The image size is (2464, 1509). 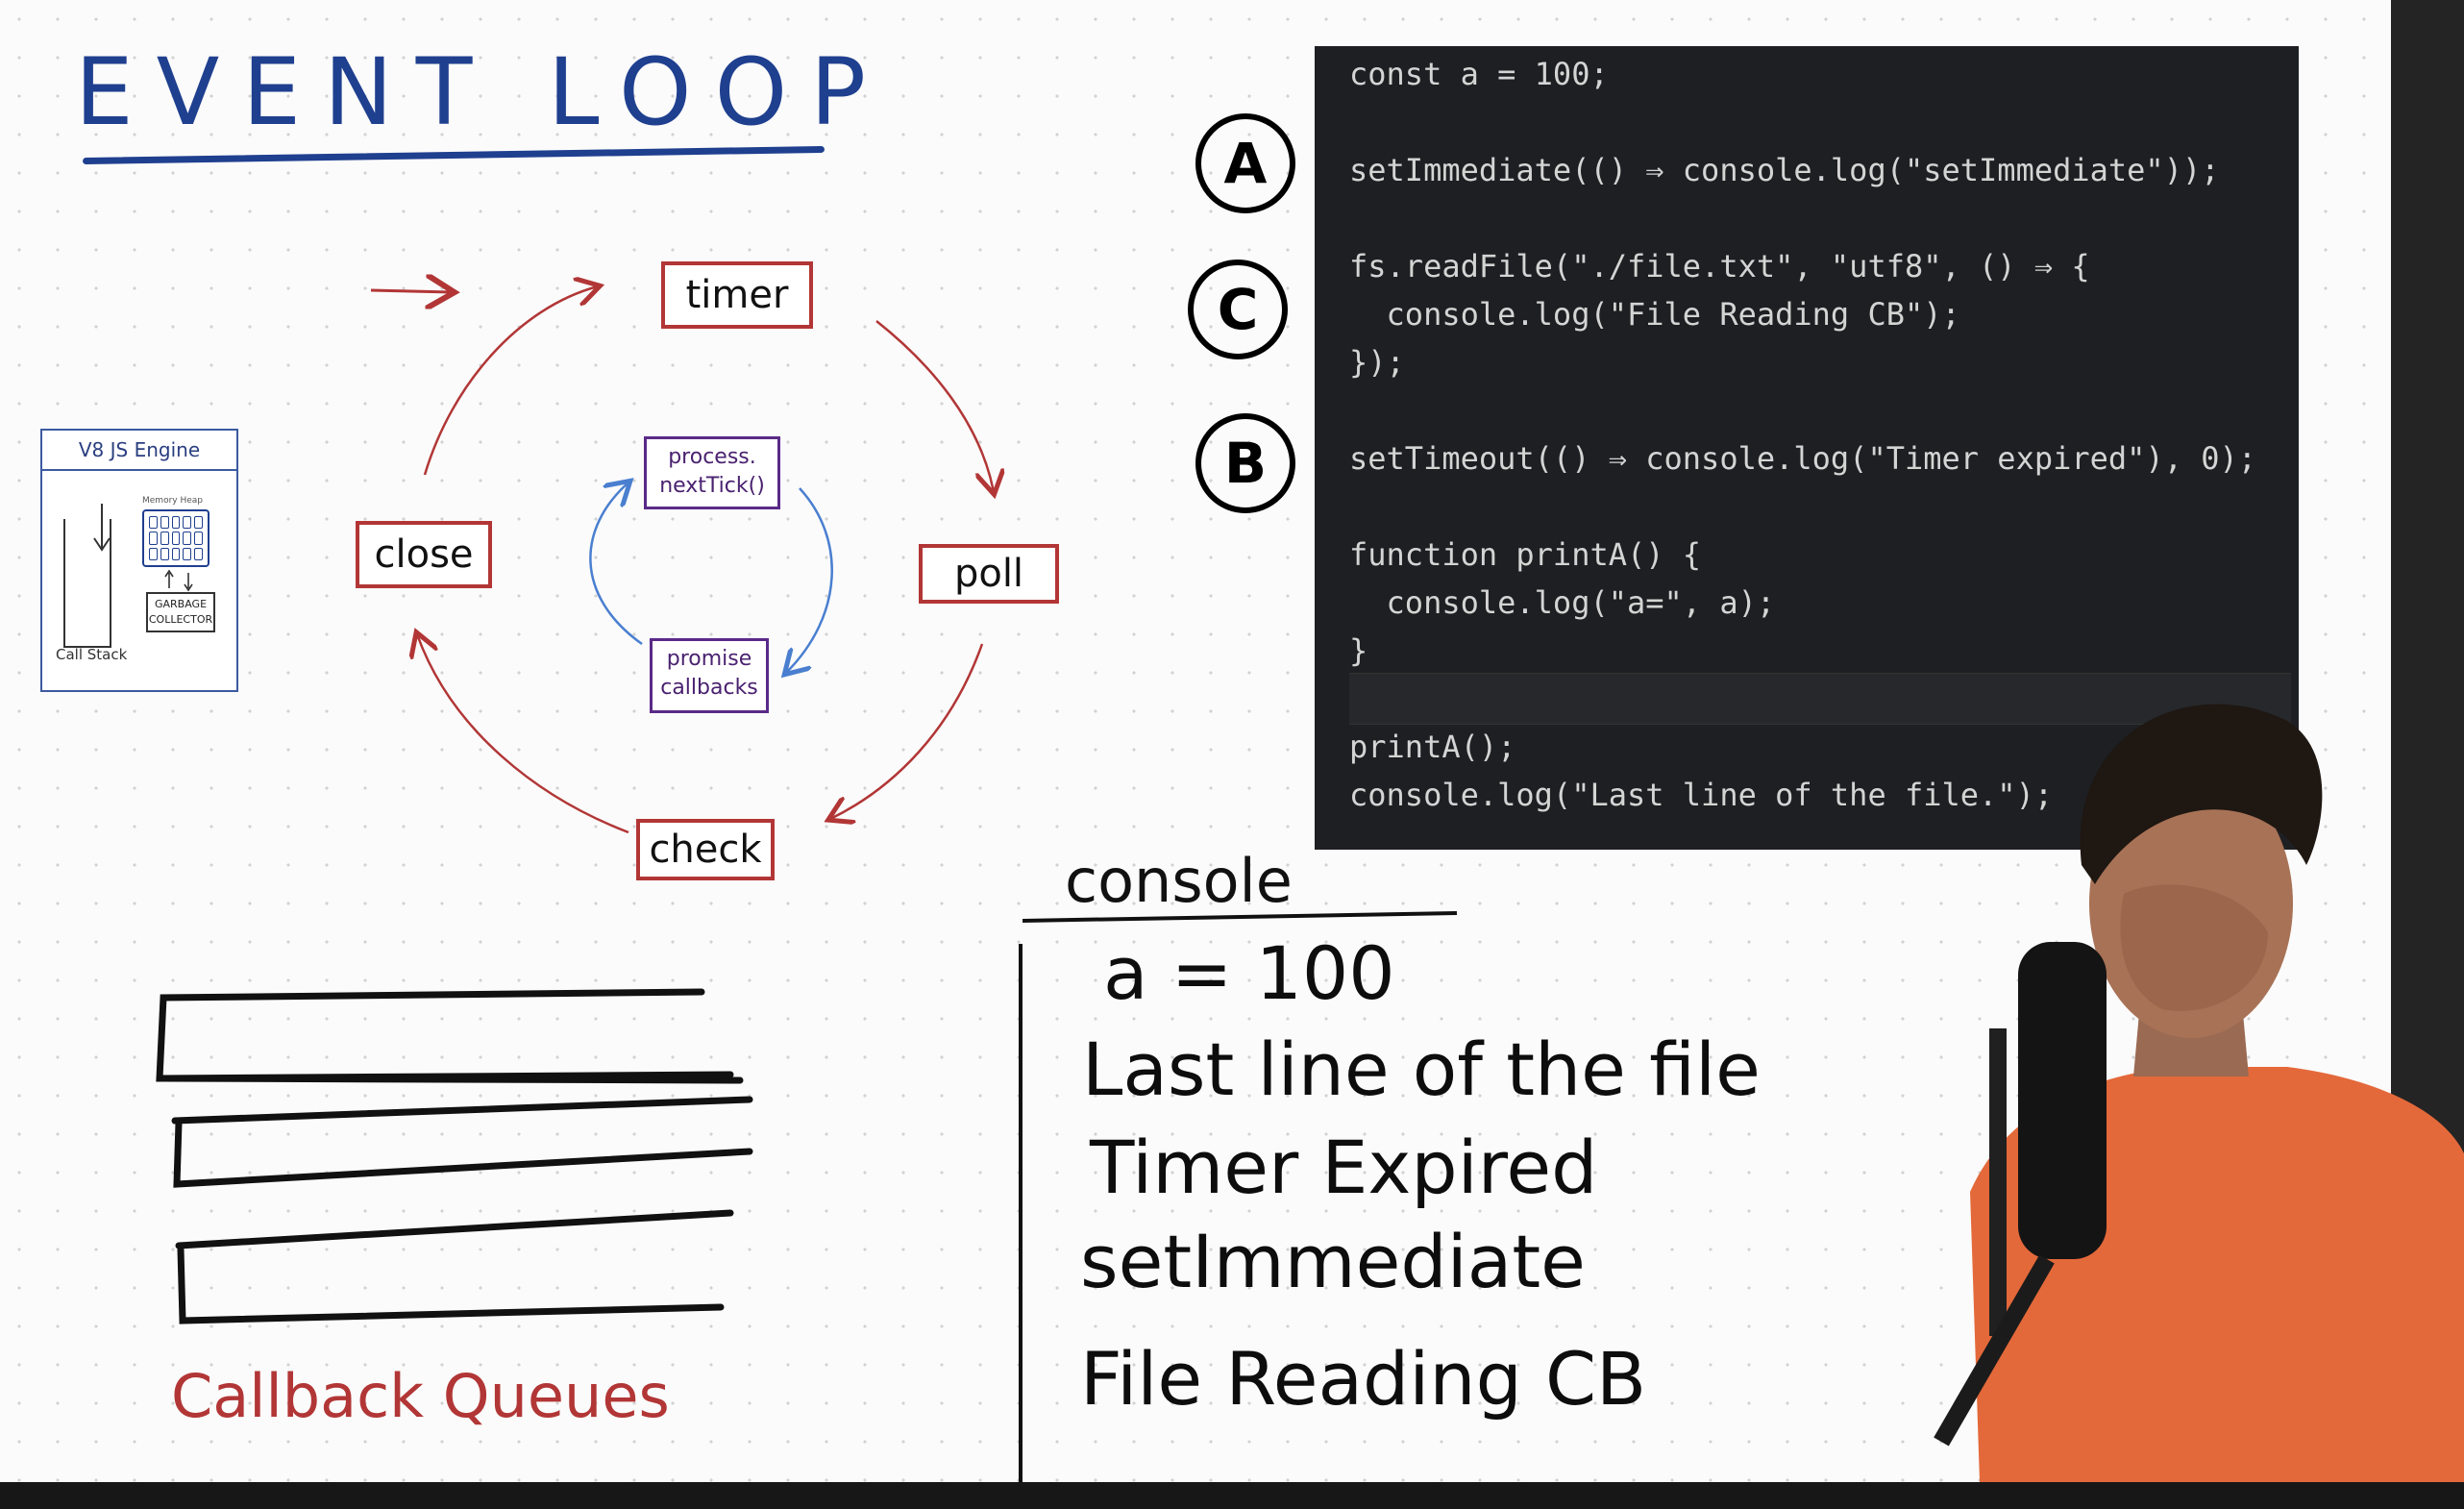 What do you see at coordinates (1238, 309) in the screenshot?
I see `label-c: C` at bounding box center [1238, 309].